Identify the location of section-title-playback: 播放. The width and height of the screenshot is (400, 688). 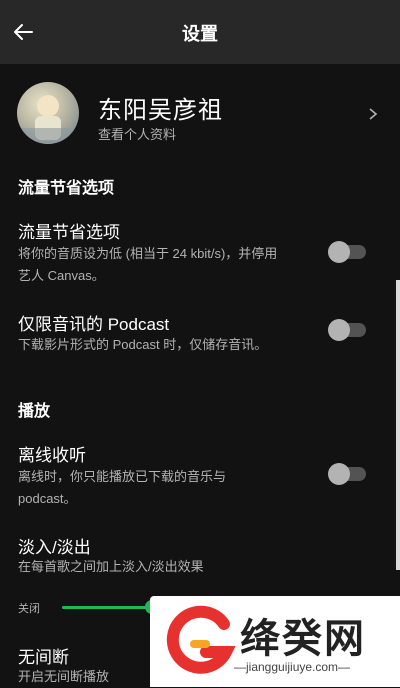
(34, 411).